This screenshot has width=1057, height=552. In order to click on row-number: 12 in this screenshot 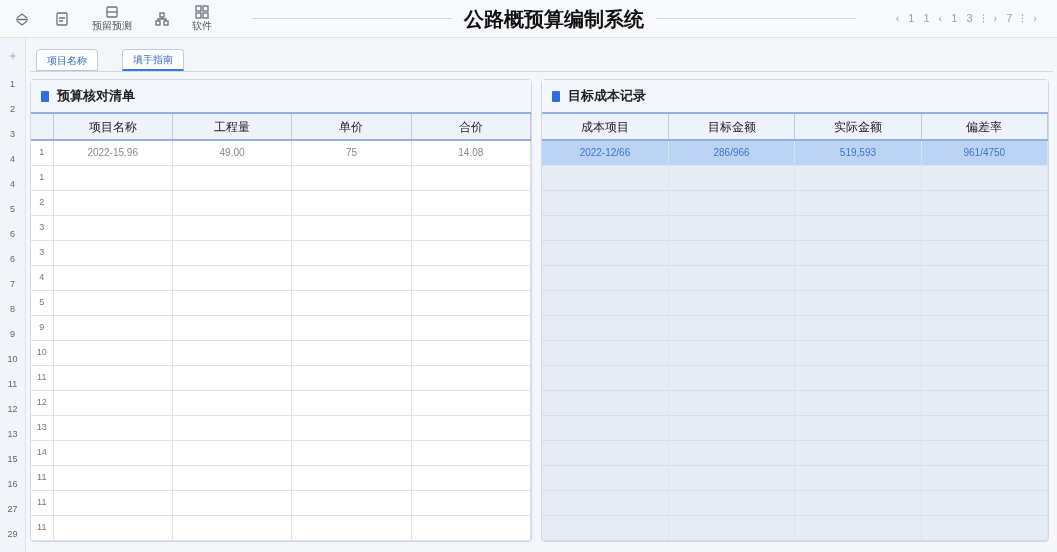, I will do `click(12, 409)`.